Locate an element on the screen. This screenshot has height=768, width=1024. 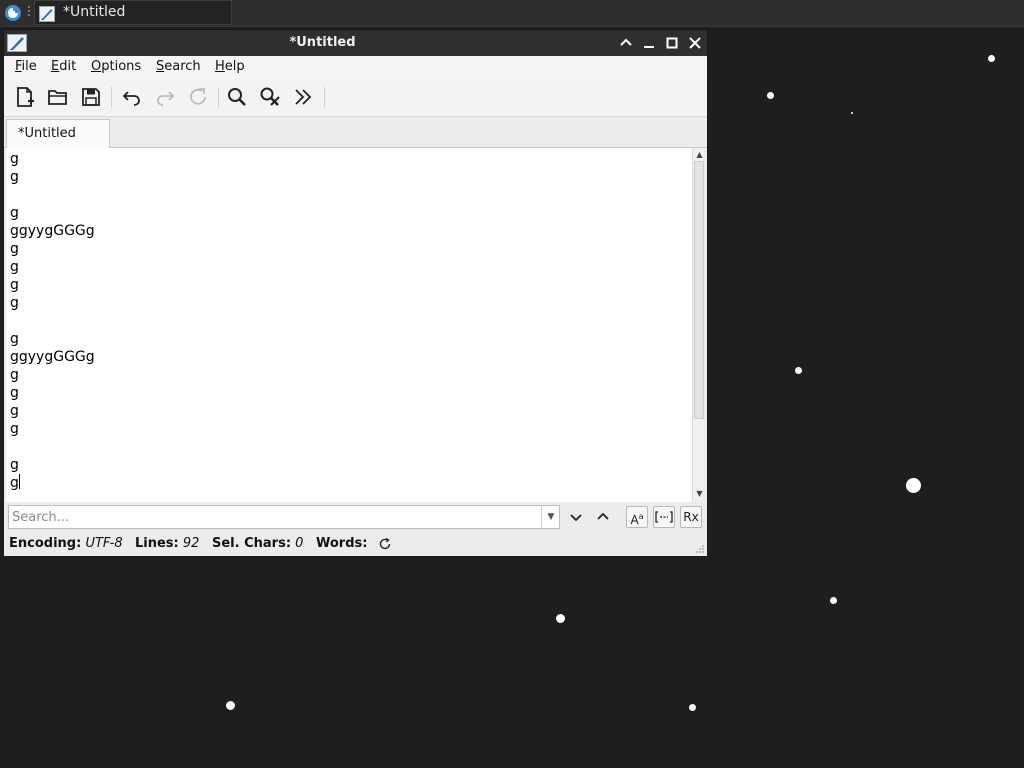
menu-edit-label: dit is located at coordinates (68, 66).